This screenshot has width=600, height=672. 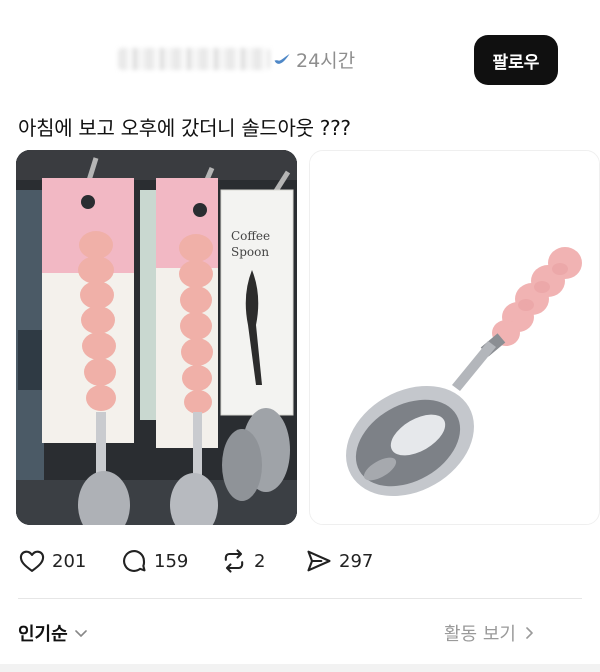 I want to click on package-text-coffee: Coffee, so click(x=250, y=236).